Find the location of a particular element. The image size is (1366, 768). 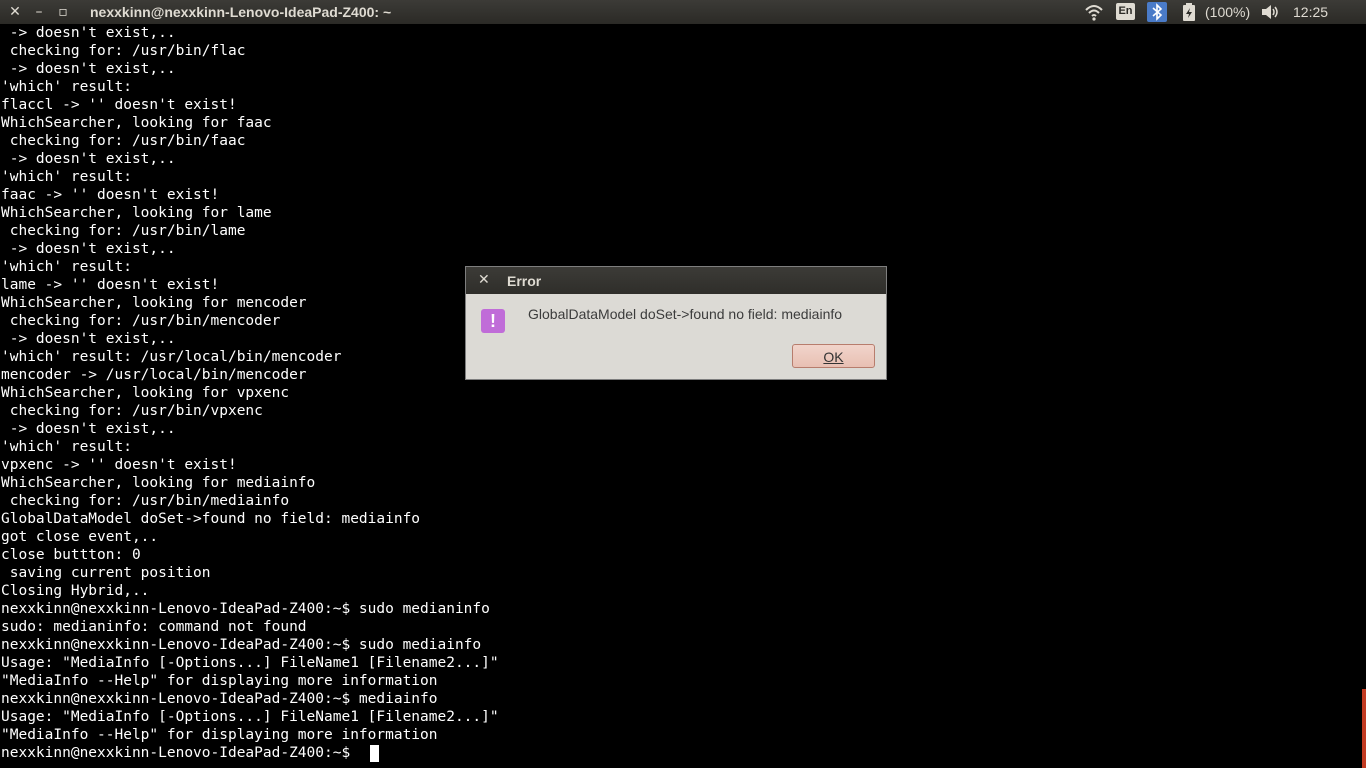

terminal-line: WhichSearcher, looking for mediainfo is located at coordinates (158, 483).